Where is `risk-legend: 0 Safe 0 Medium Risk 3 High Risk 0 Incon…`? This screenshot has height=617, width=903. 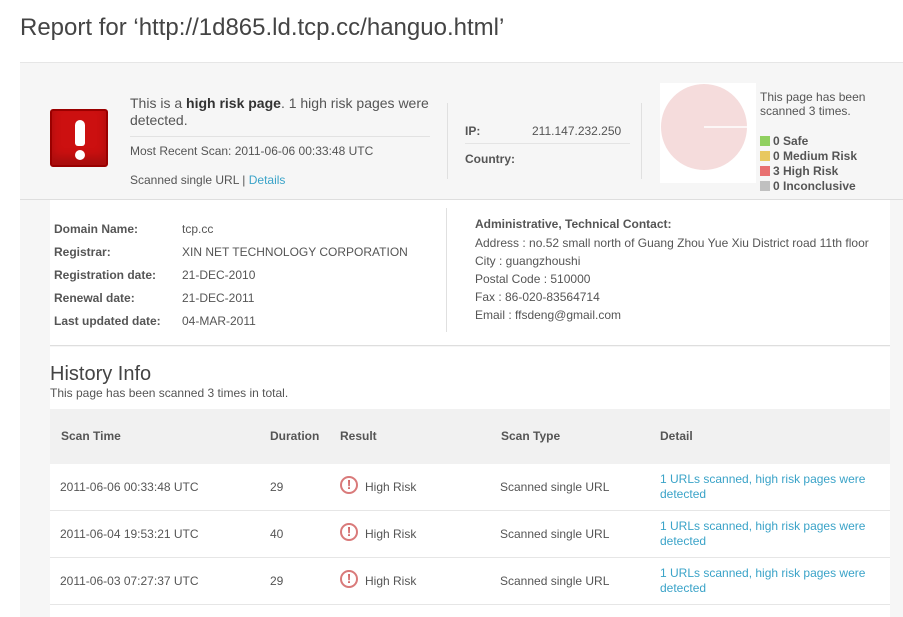
risk-legend: 0 Safe 0 Medium Risk 3 High Risk 0 Incon… is located at coordinates (808, 164).